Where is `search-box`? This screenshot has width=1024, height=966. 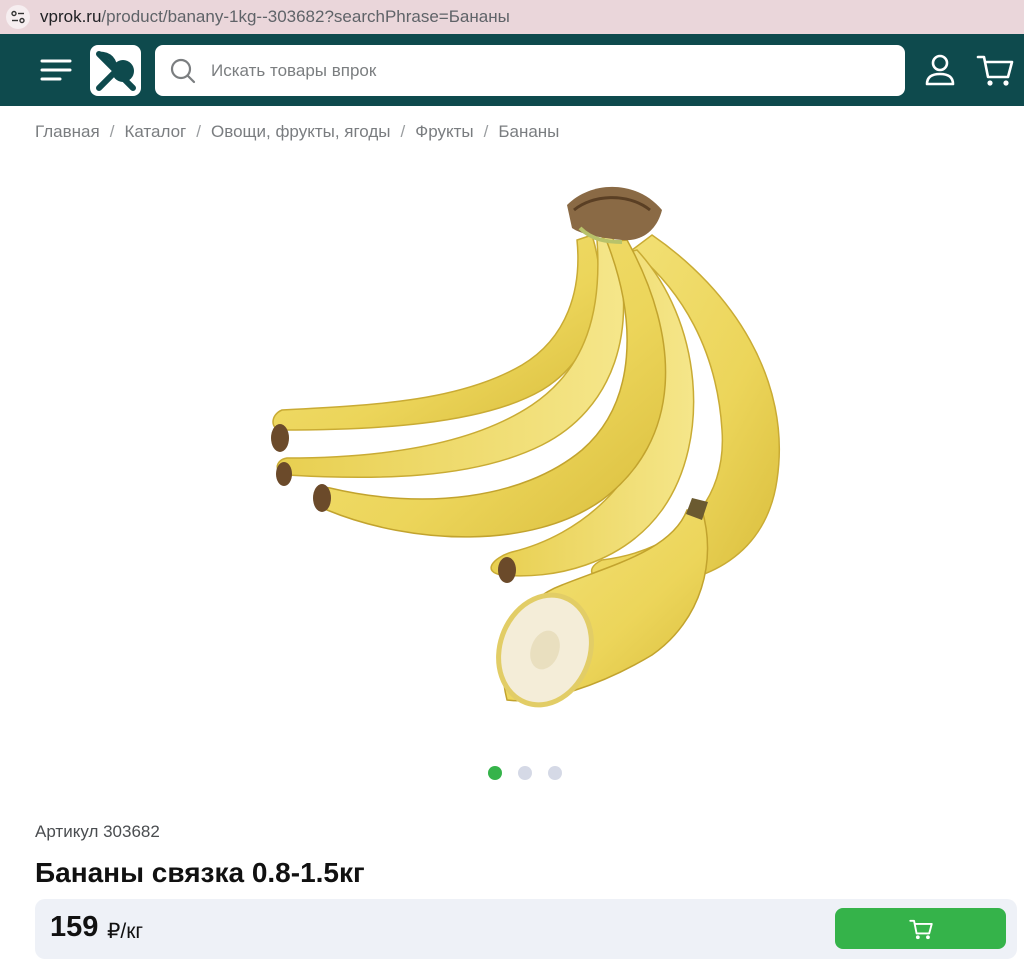
search-box is located at coordinates (530, 70).